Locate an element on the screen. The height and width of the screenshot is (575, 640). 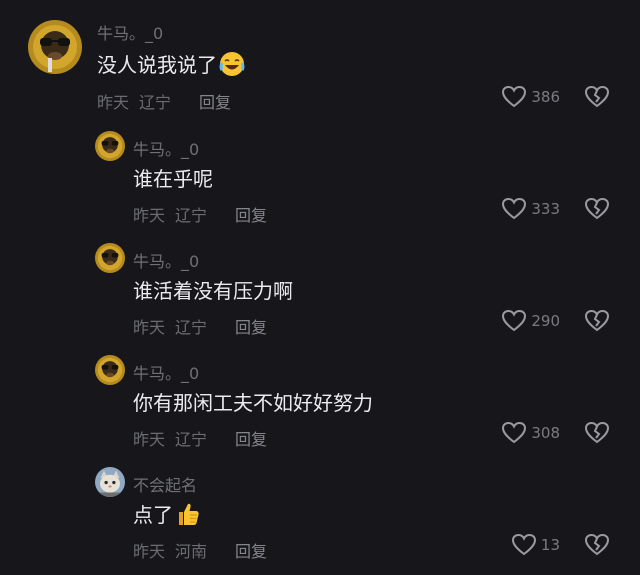
cat-avatar-icon is located at coordinates (110, 482).